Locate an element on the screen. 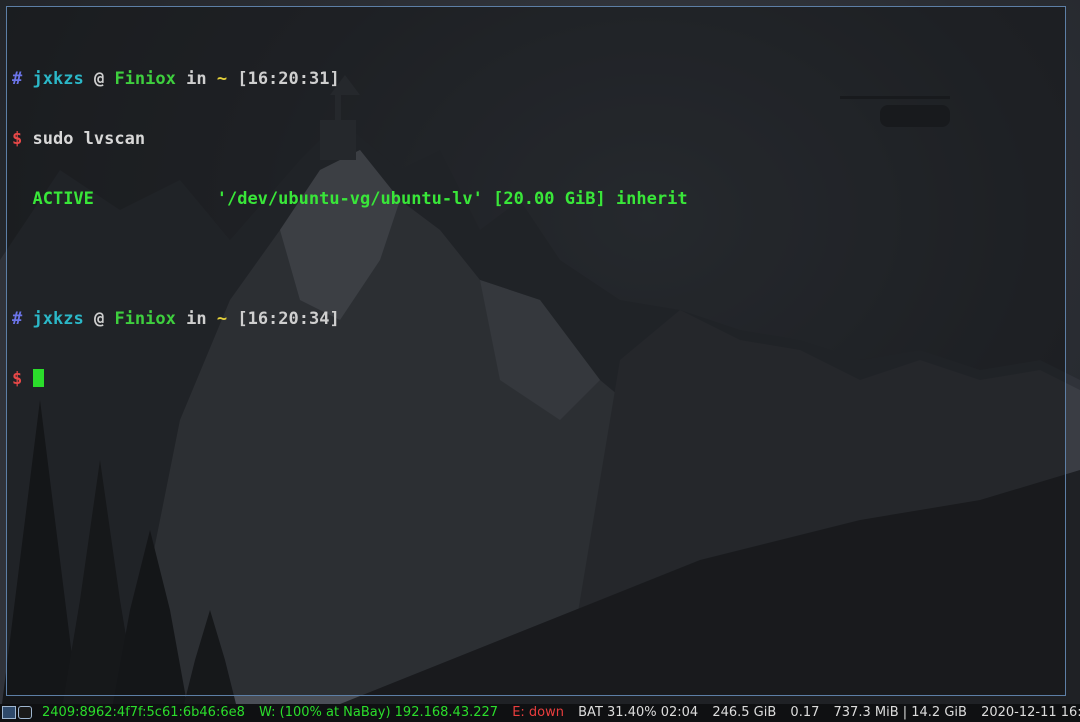  lv-size: [20.00 GiB] is located at coordinates (549, 199).